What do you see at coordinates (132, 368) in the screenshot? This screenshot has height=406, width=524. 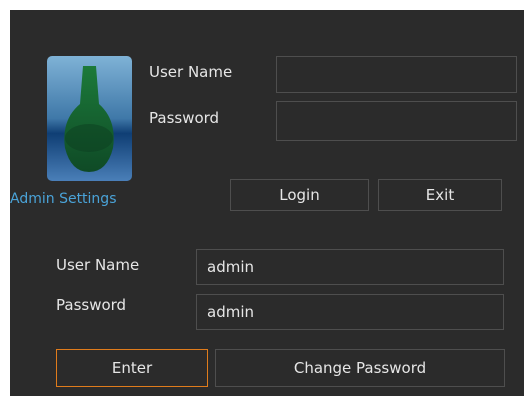 I see `enter-button: Enter` at bounding box center [132, 368].